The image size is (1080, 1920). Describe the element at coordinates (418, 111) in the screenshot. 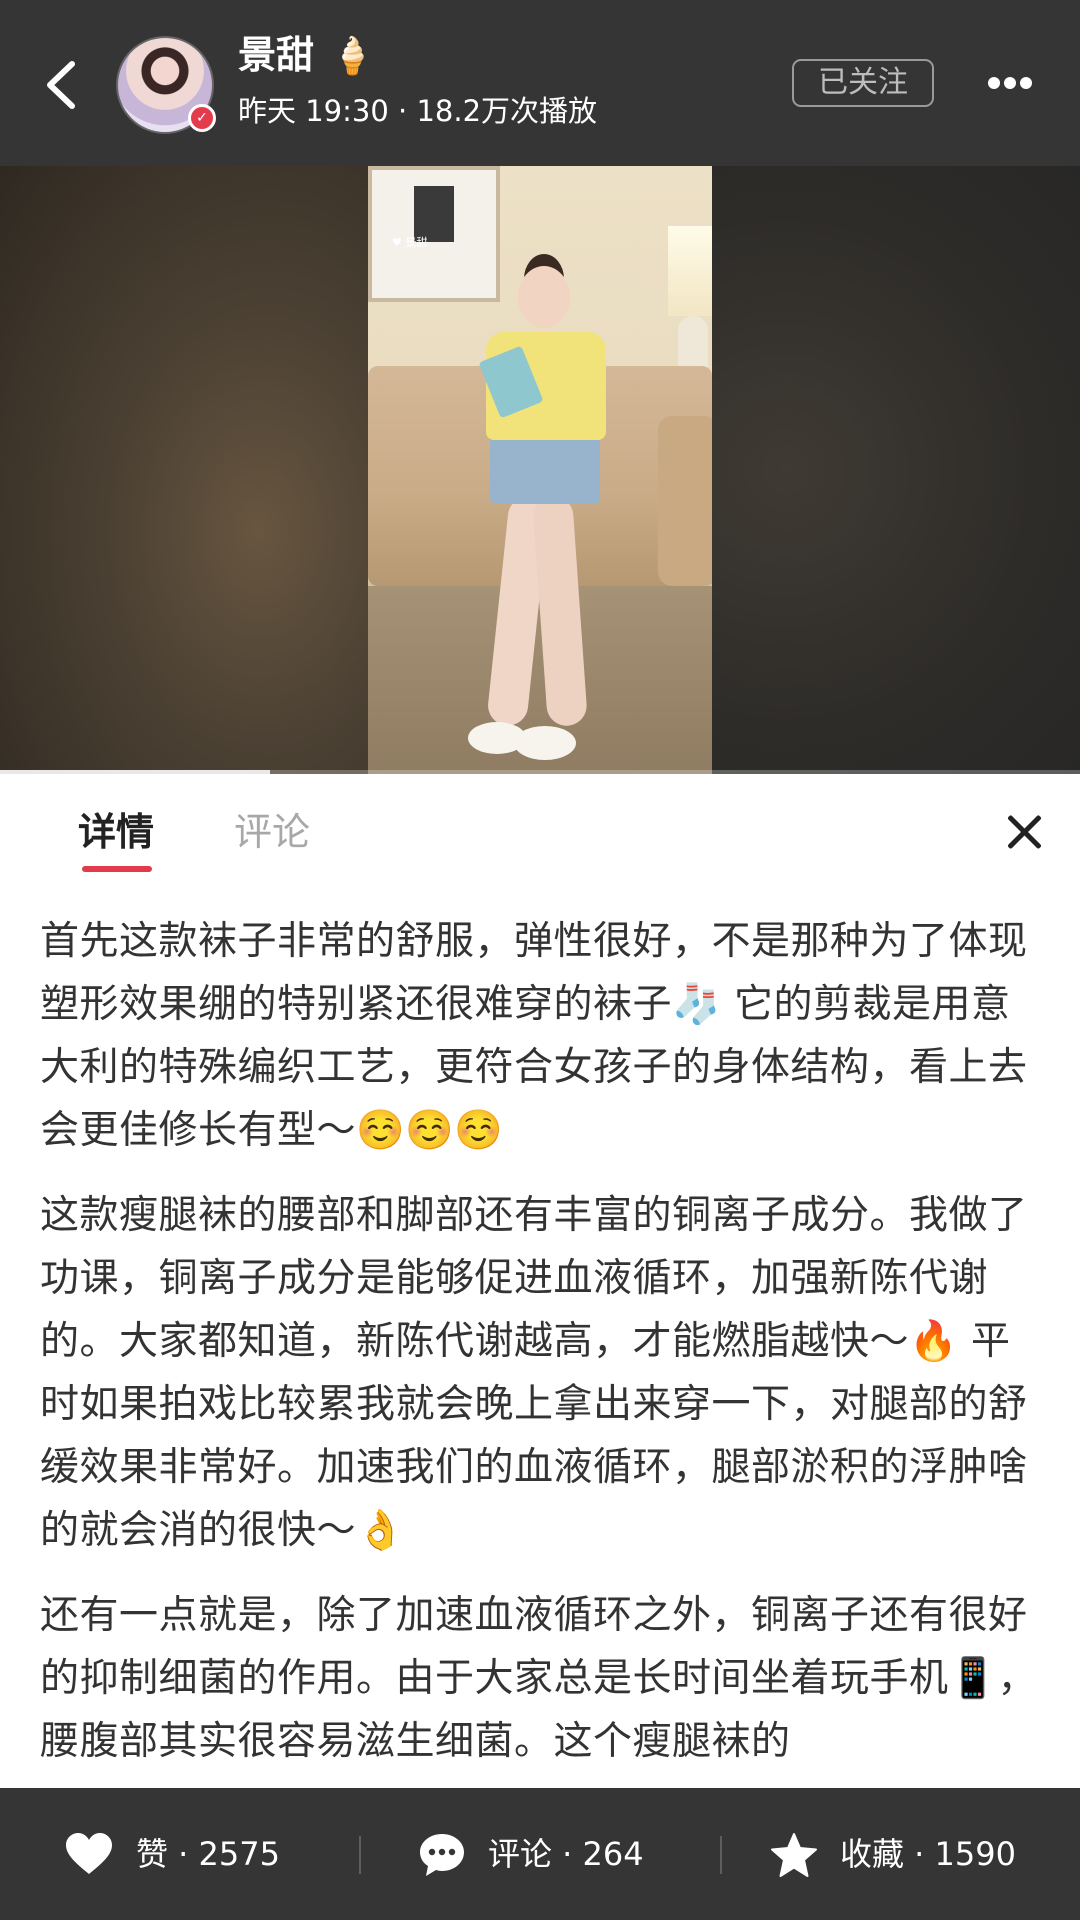

I see `post-meta: 昨天 19:30 · 18.2万次播放` at that location.